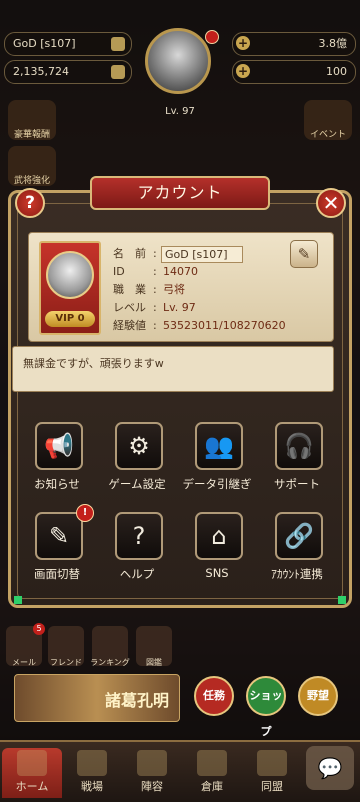 The image size is (360, 802). I want to click on menu-notice: 📢 お知らせ, so click(57, 459).